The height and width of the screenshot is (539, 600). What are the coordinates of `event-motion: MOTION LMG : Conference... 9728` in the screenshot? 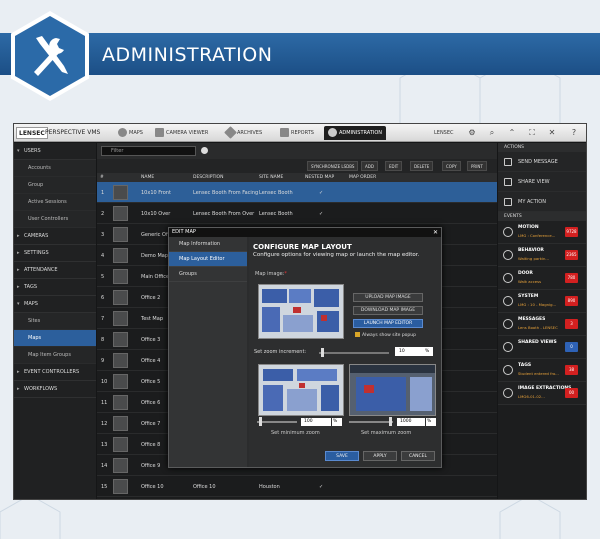 It's located at (542, 232).